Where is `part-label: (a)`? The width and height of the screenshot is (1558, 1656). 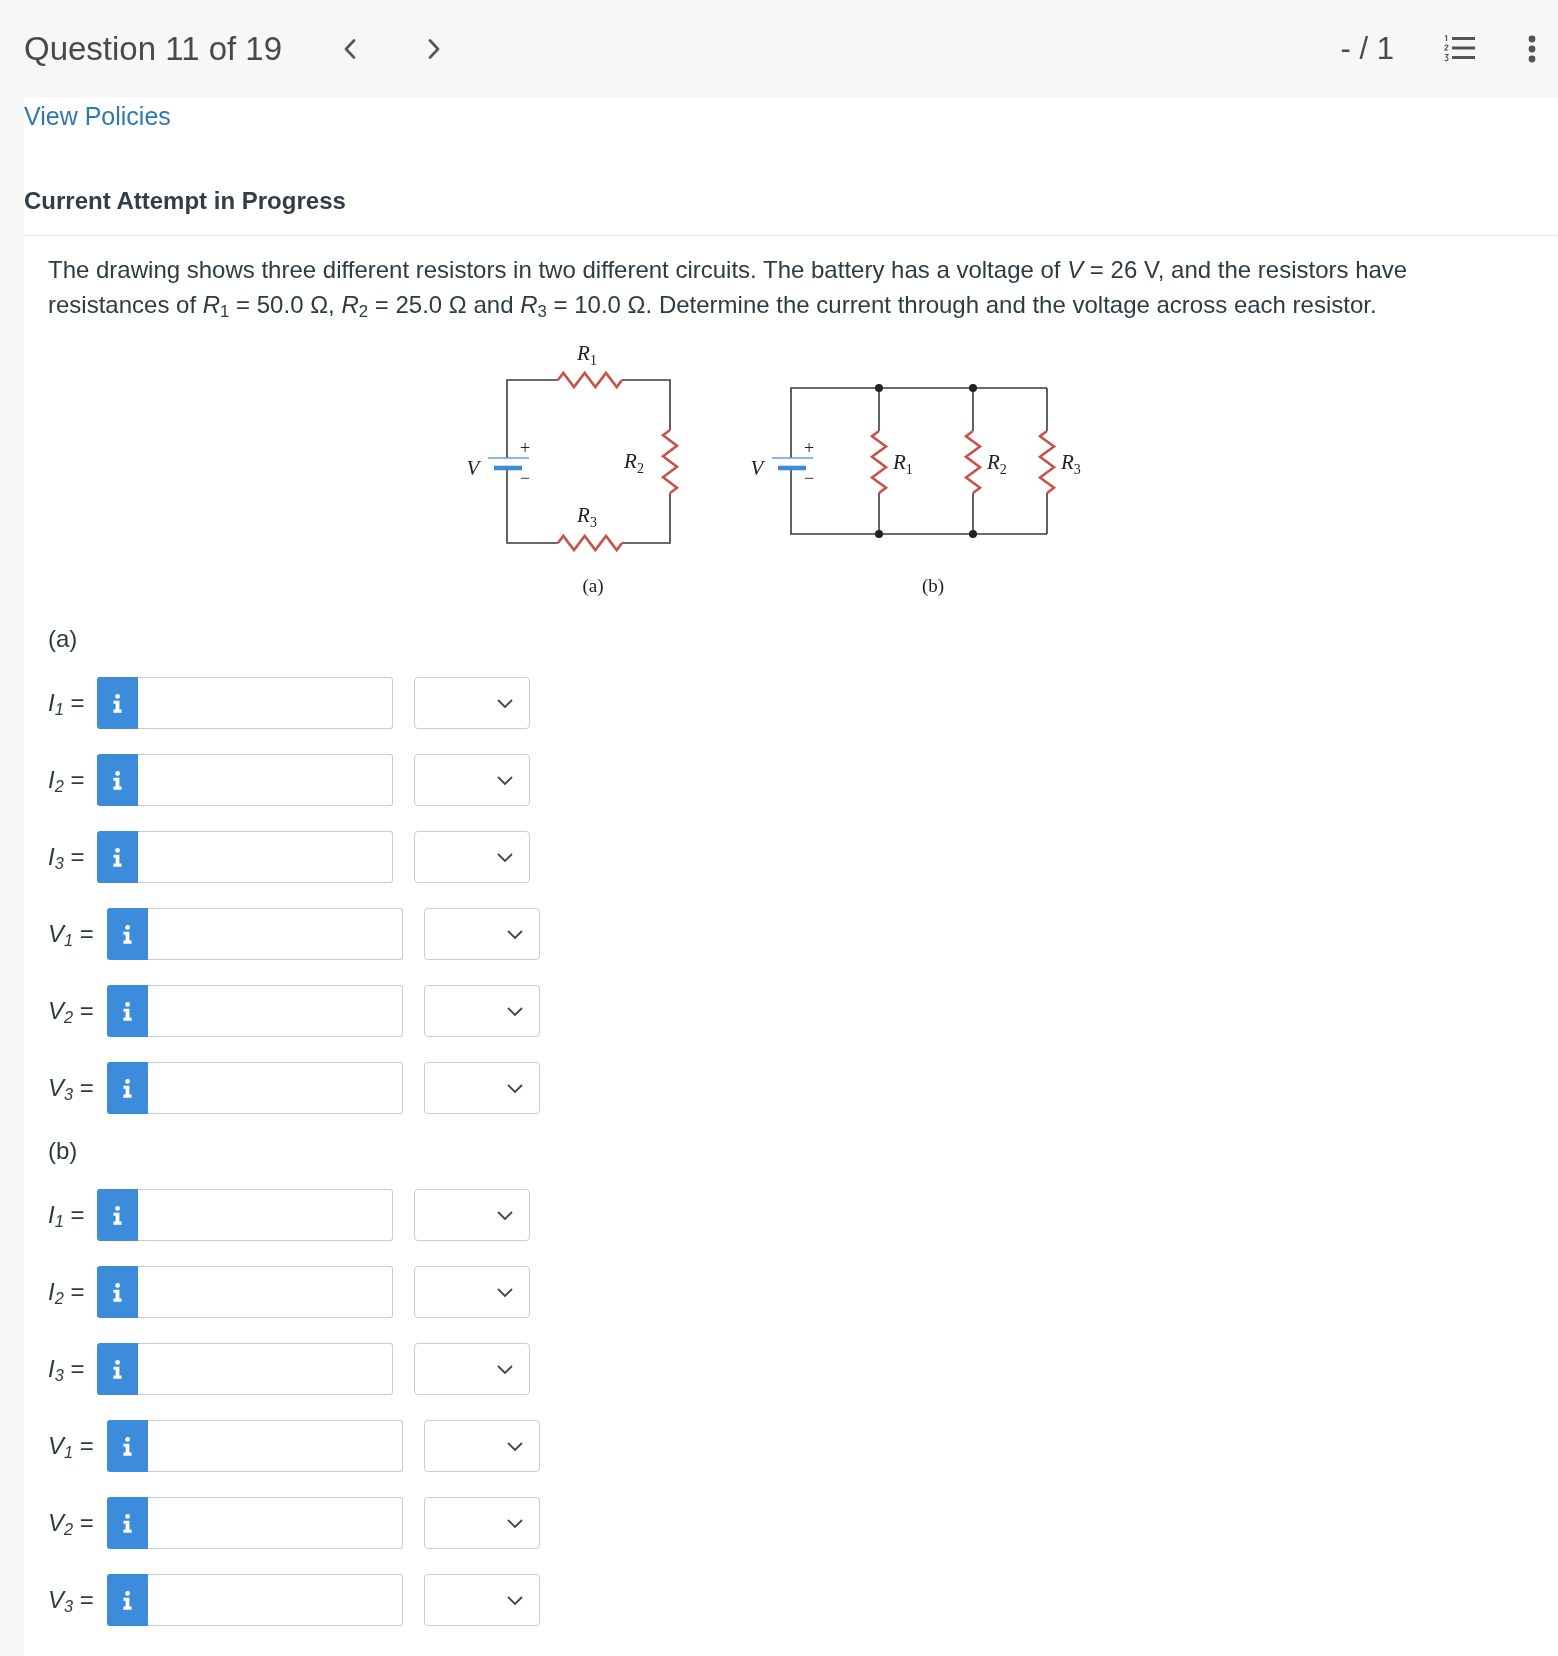 part-label: (a) is located at coordinates (63, 638).